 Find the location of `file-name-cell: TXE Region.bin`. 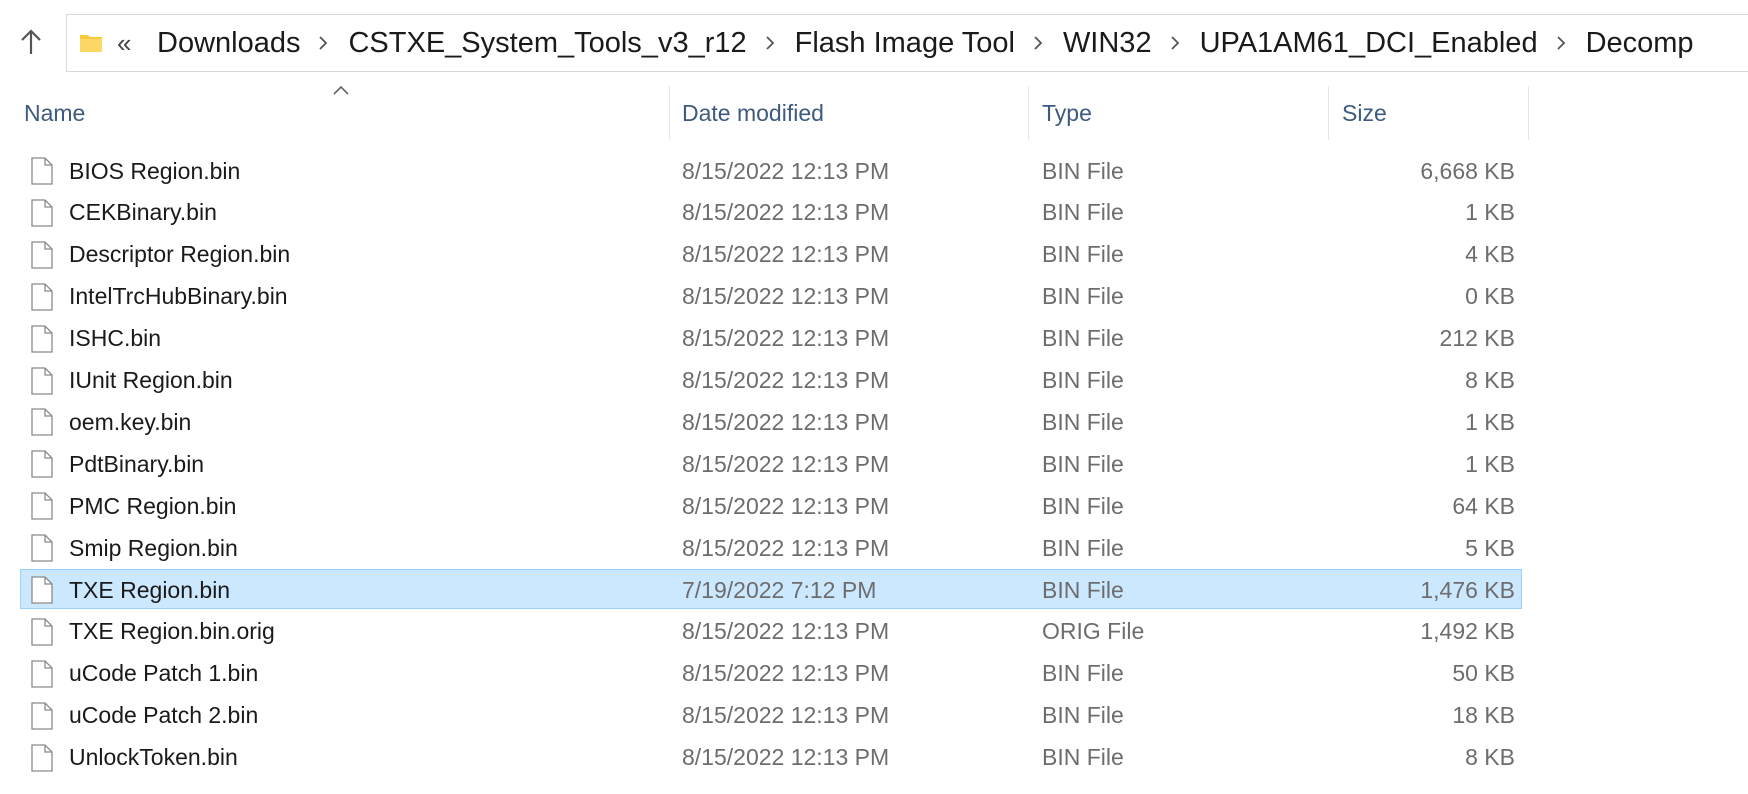

file-name-cell: TXE Region.bin is located at coordinates (130, 590).